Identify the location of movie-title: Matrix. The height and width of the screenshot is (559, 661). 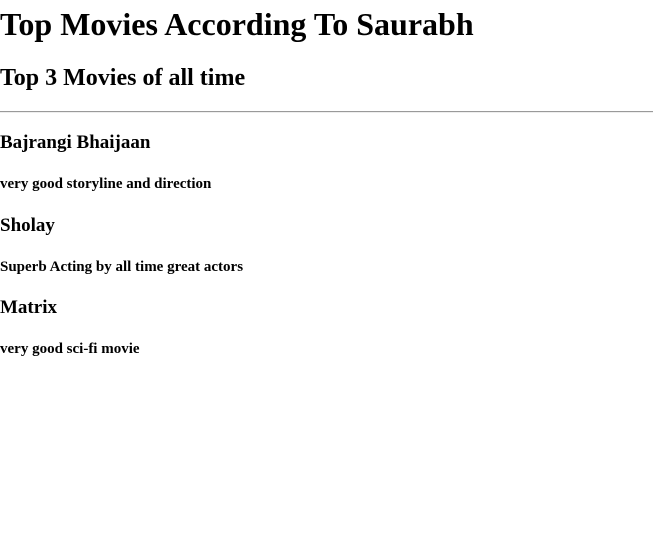
(28, 307).